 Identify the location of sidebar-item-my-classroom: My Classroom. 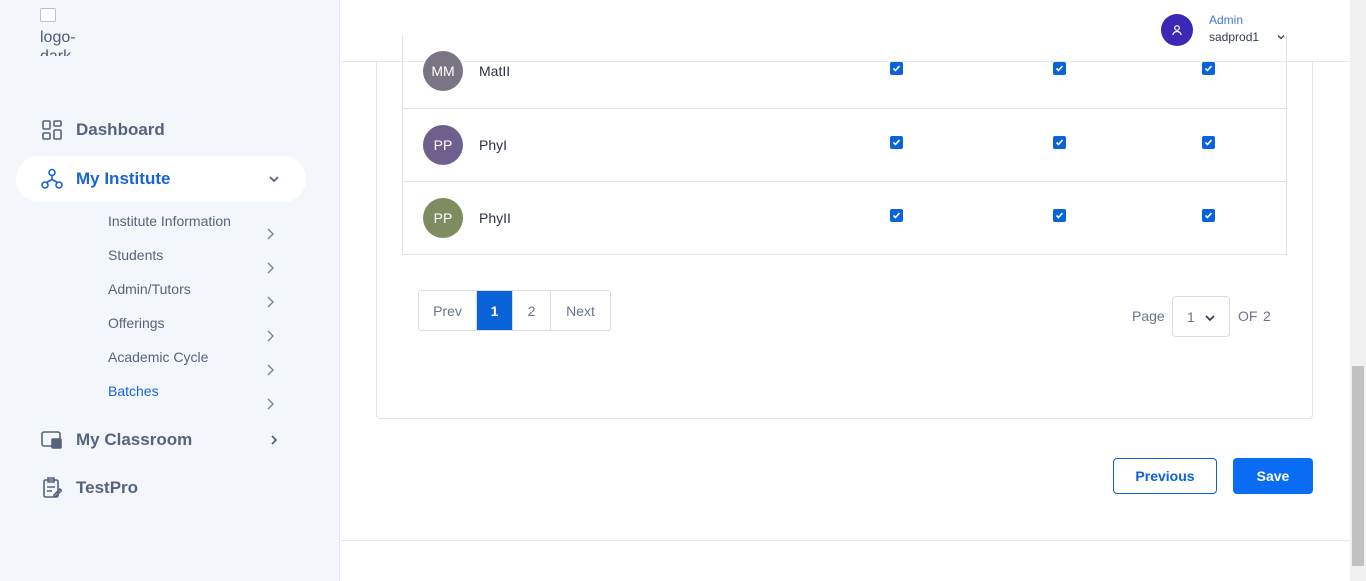
(161, 440).